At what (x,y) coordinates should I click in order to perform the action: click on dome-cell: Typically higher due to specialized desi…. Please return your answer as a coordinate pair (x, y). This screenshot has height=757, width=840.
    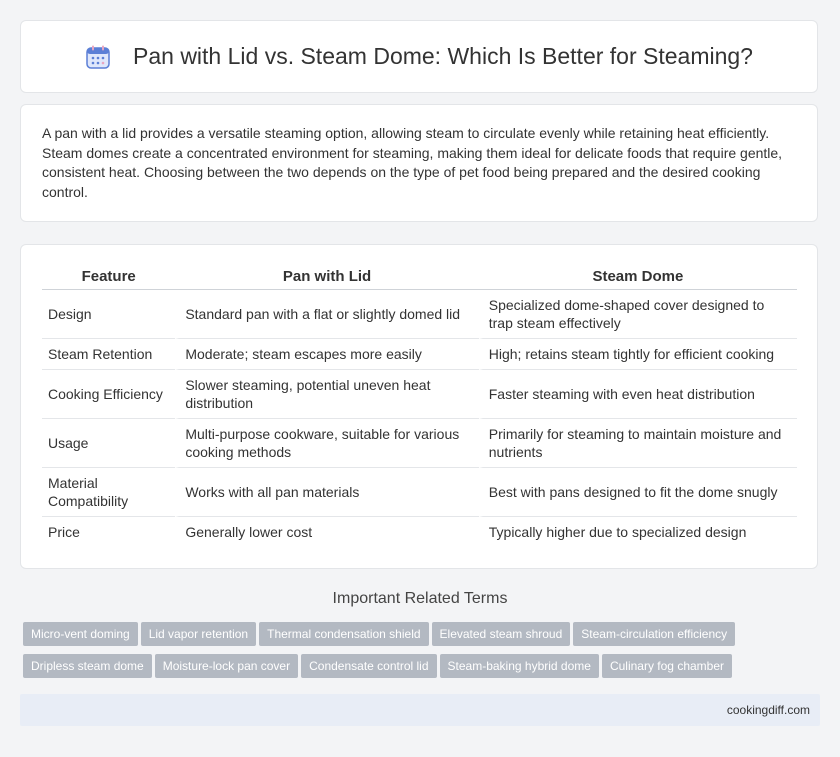
    Looking at the image, I should click on (637, 532).